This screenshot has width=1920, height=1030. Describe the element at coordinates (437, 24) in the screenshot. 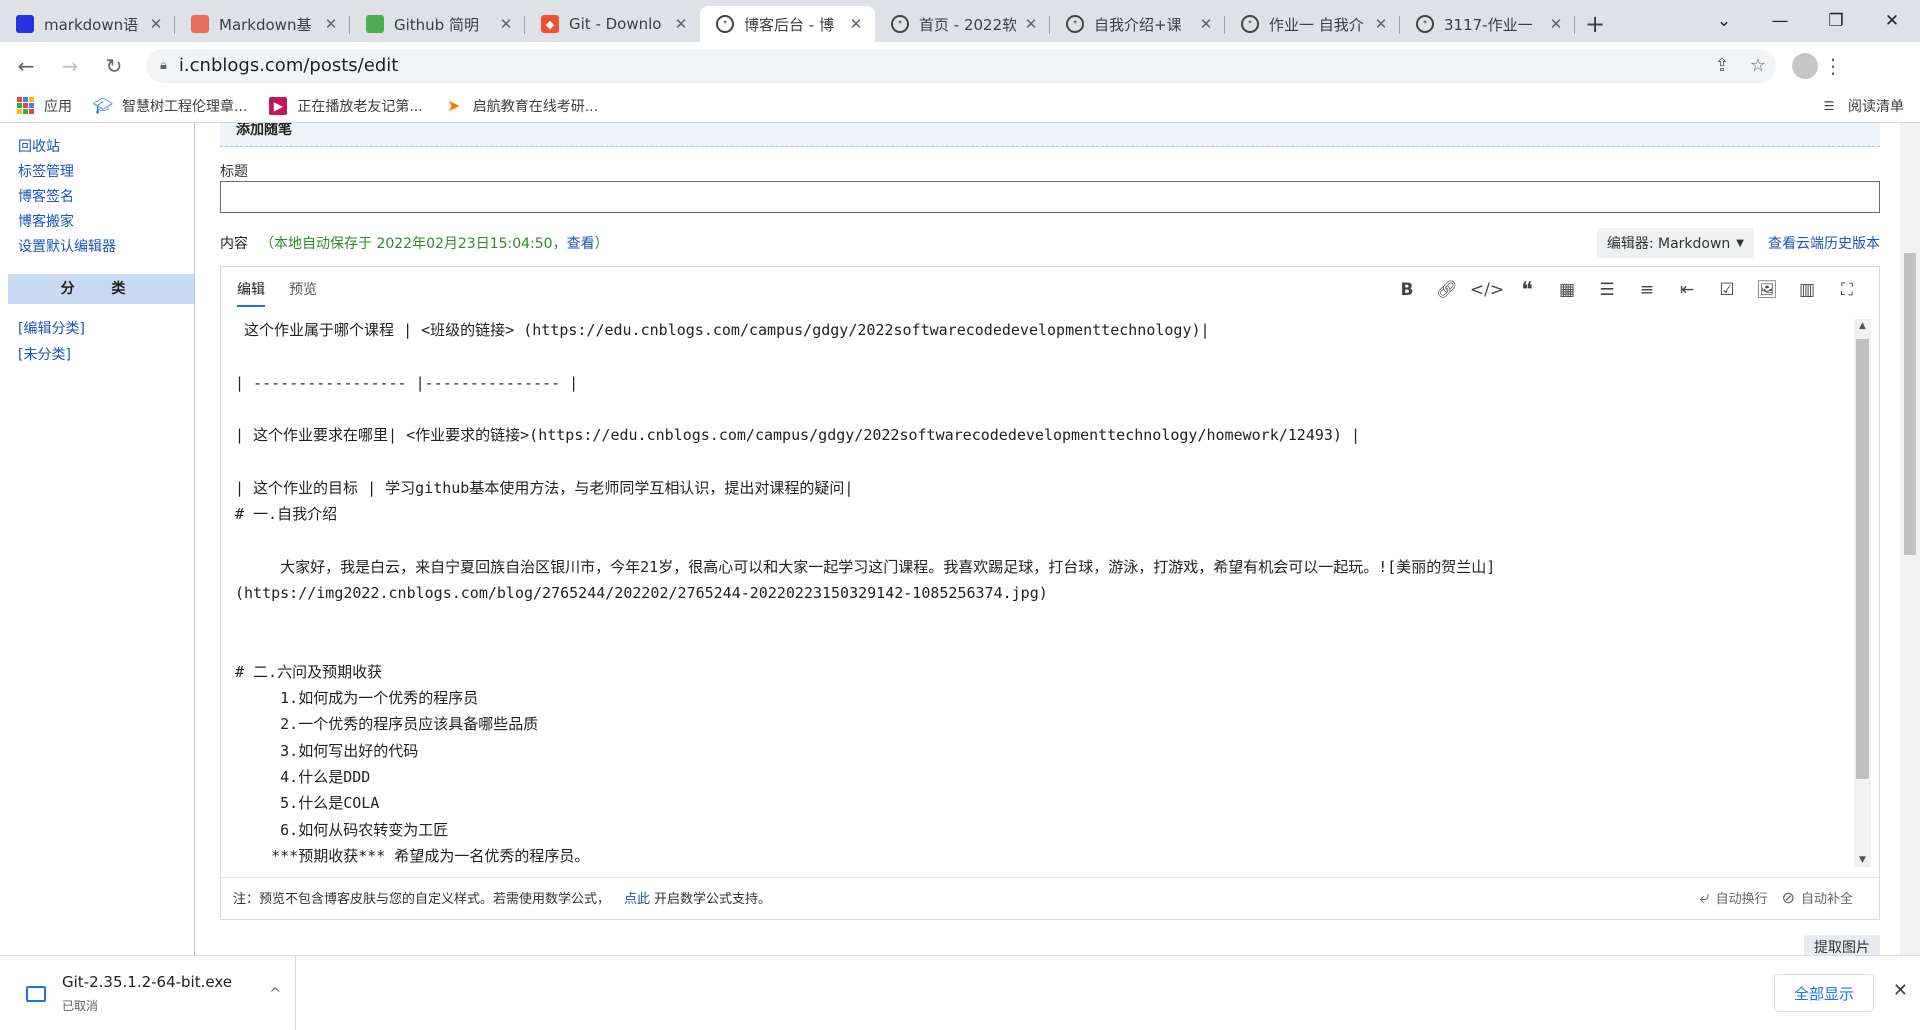

I see `browser-tab: Github 简明 ✕` at that location.